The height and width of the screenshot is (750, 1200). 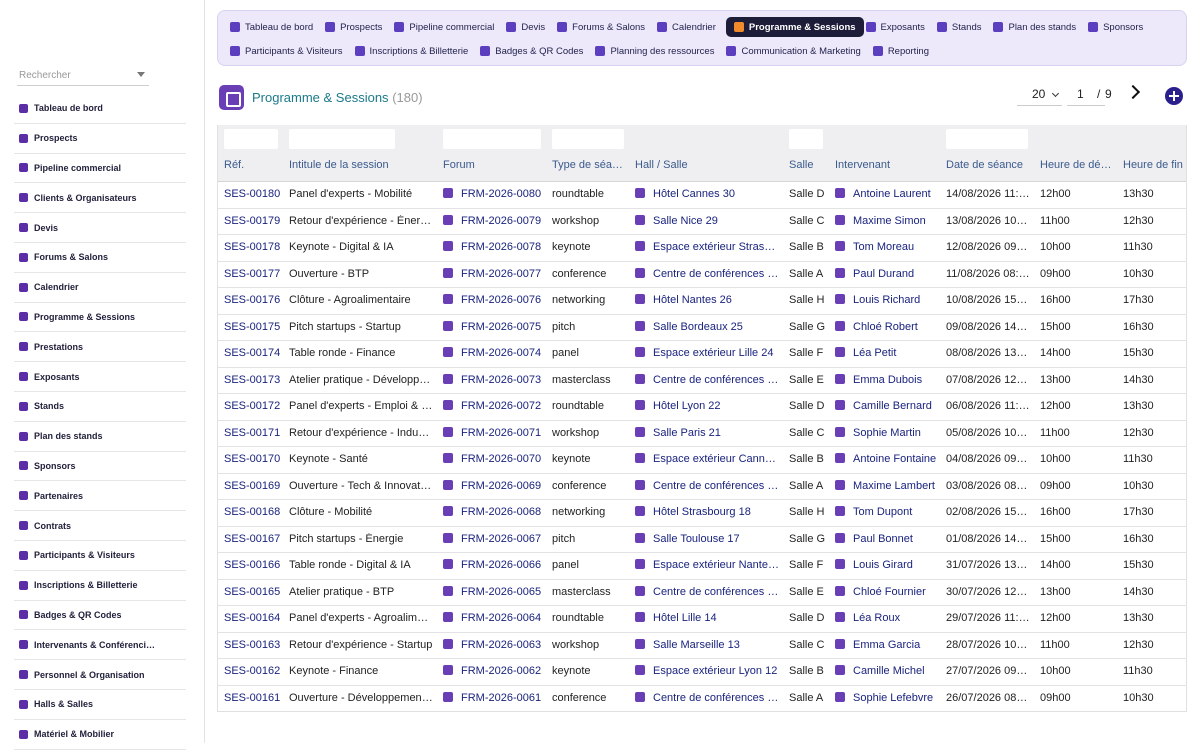 I want to click on table-cell: FRM-2026-0078, so click(x=493, y=247).